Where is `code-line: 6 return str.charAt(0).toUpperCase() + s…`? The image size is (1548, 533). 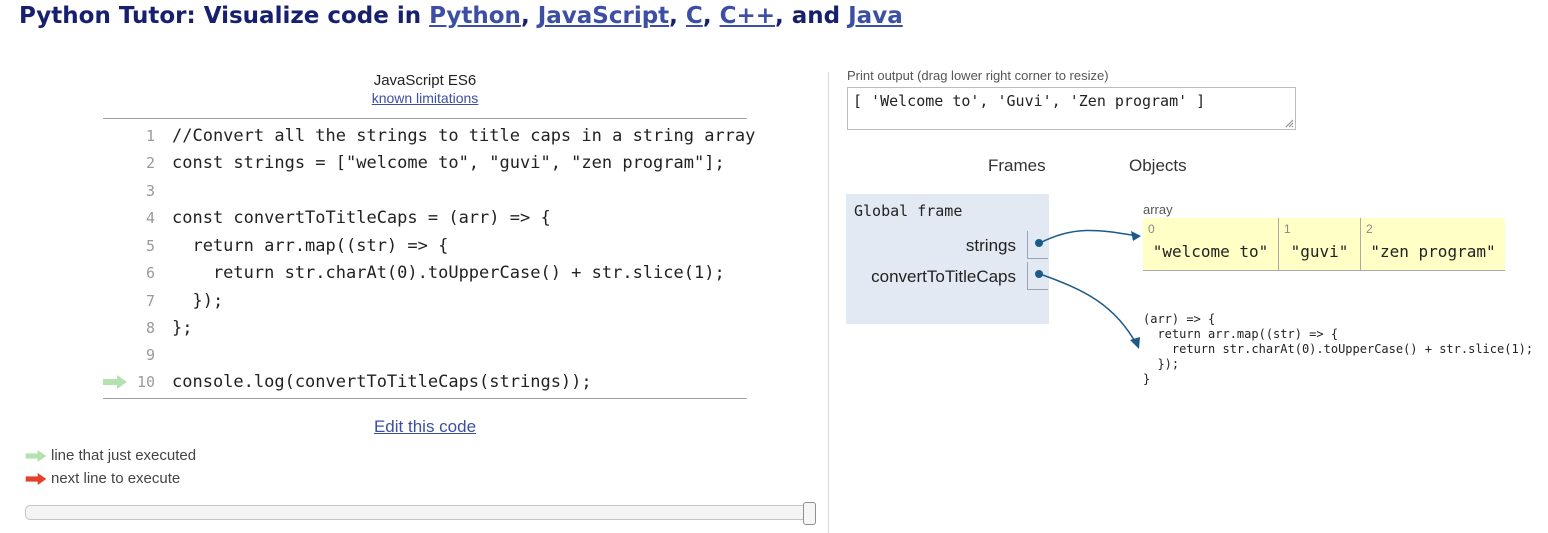
code-line: 6 return str.charAt(0).toUpperCase() + s… is located at coordinates (425, 273).